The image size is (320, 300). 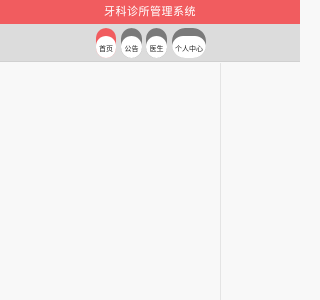 I want to click on tab-doctor: 医生, so click(x=156, y=43).